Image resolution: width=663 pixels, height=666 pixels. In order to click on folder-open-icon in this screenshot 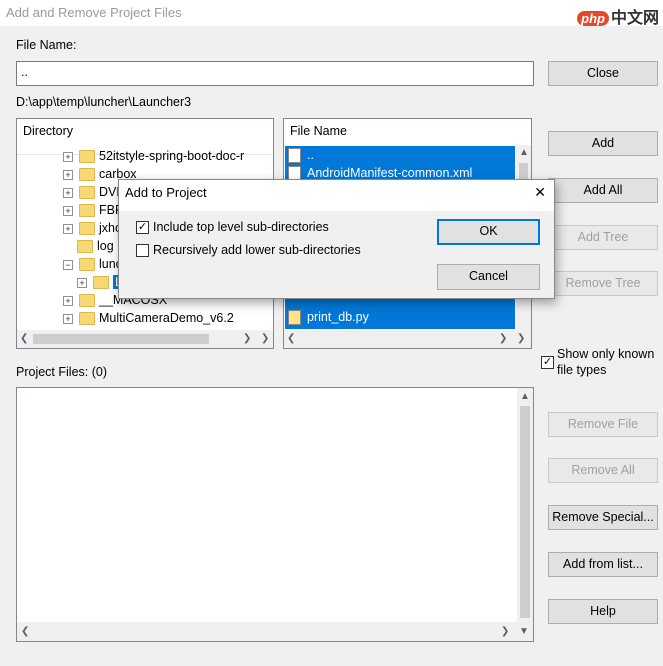, I will do `click(87, 265)`.